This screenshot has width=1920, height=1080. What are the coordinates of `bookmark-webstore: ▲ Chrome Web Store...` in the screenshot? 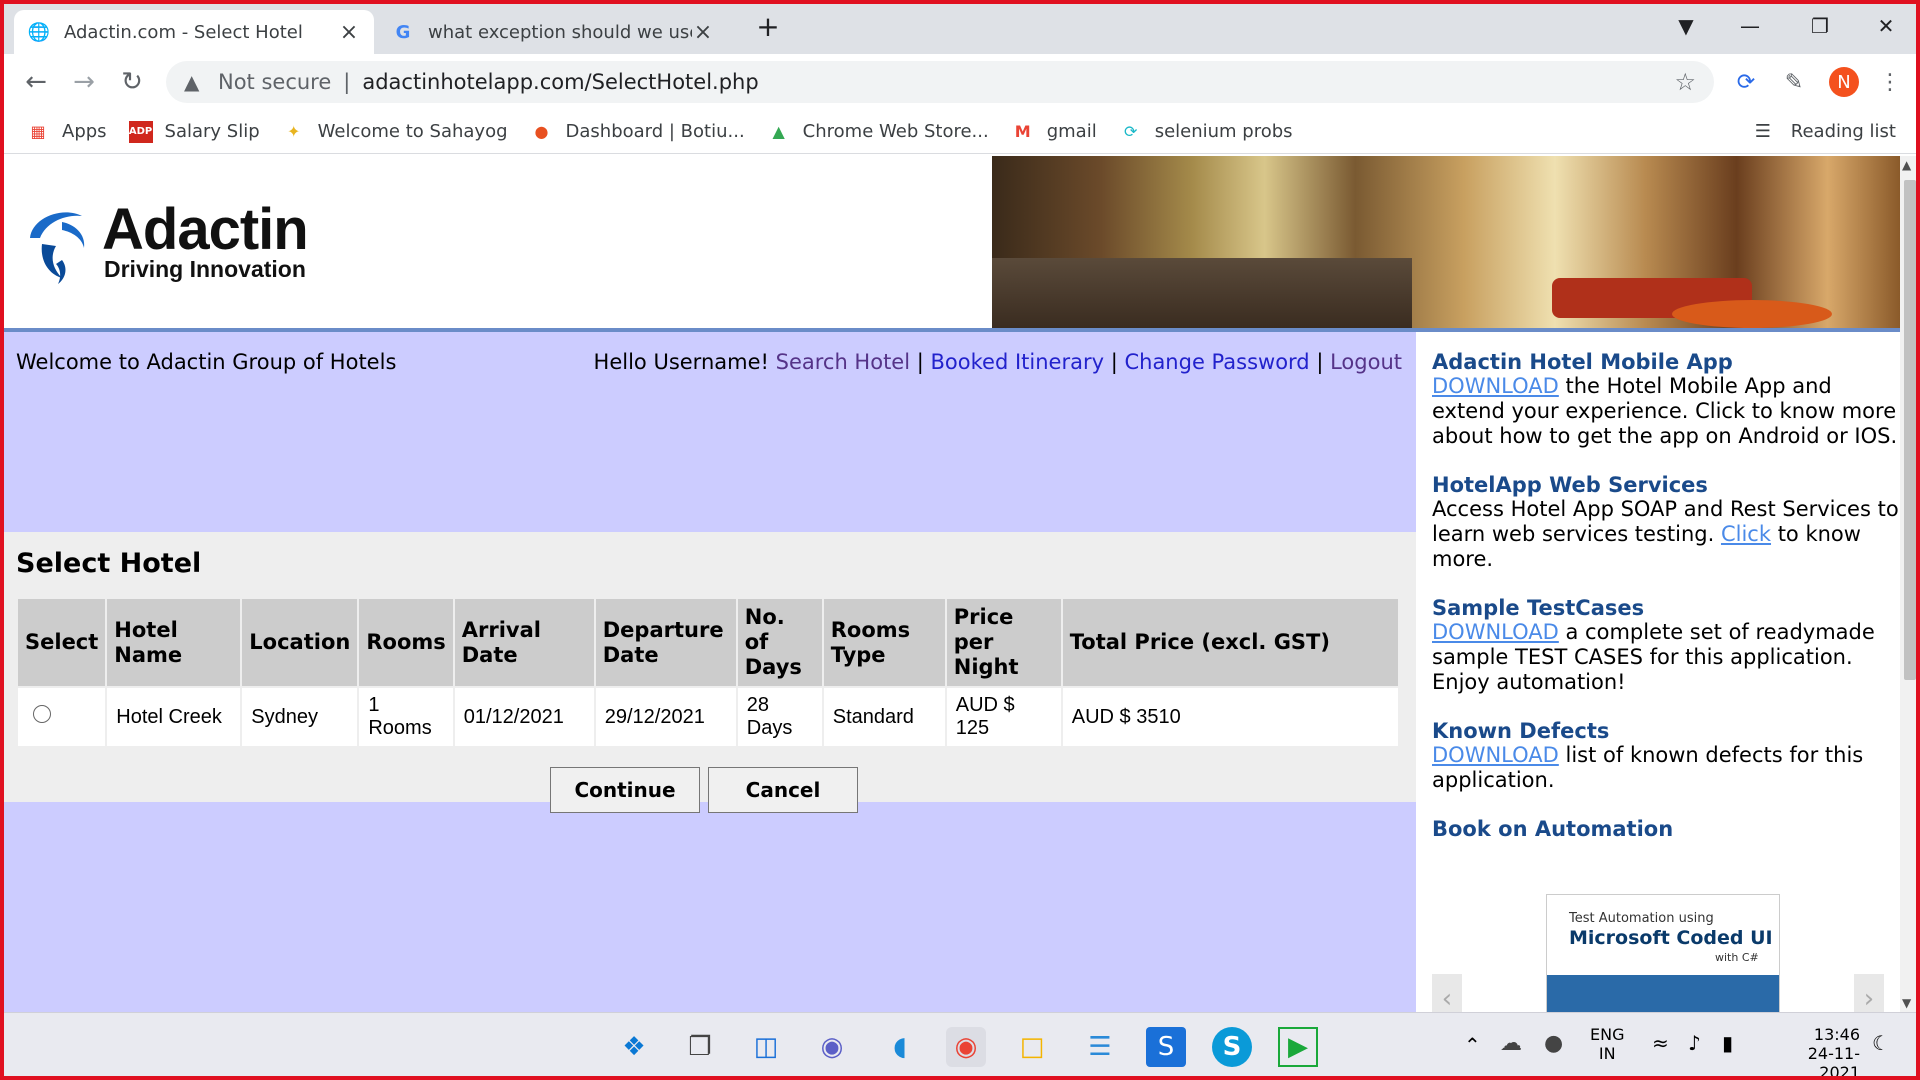 It's located at (878, 132).